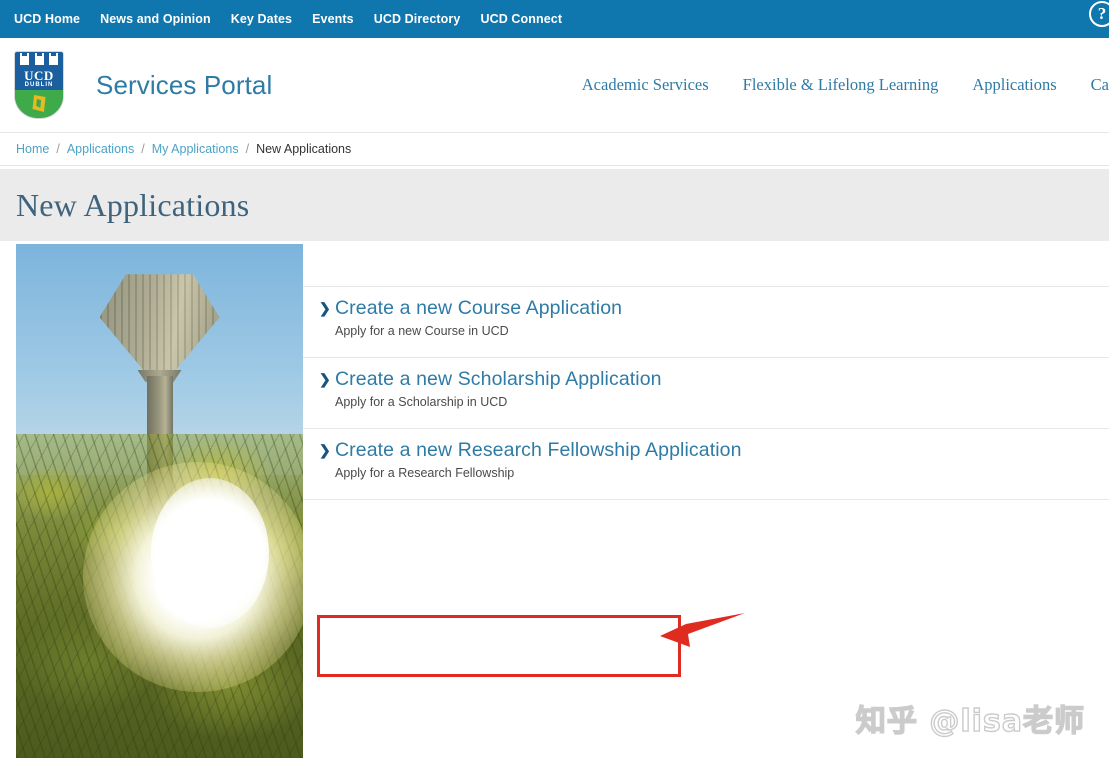  Describe the element at coordinates (39, 103) in the screenshot. I see `harp-icon` at that location.